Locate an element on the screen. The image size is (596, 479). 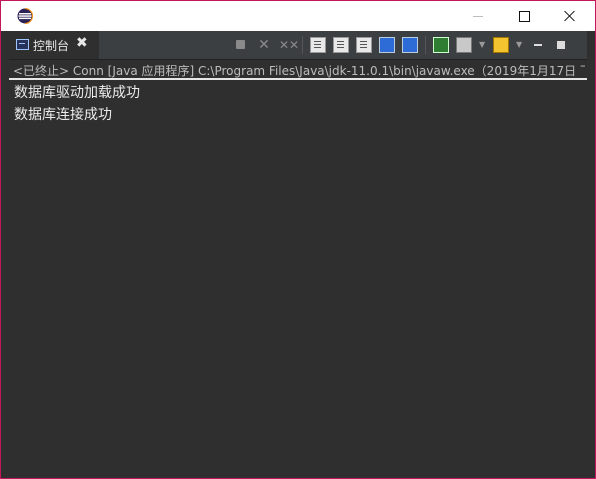
tab-console-label: 控制台 is located at coordinates (51, 46).